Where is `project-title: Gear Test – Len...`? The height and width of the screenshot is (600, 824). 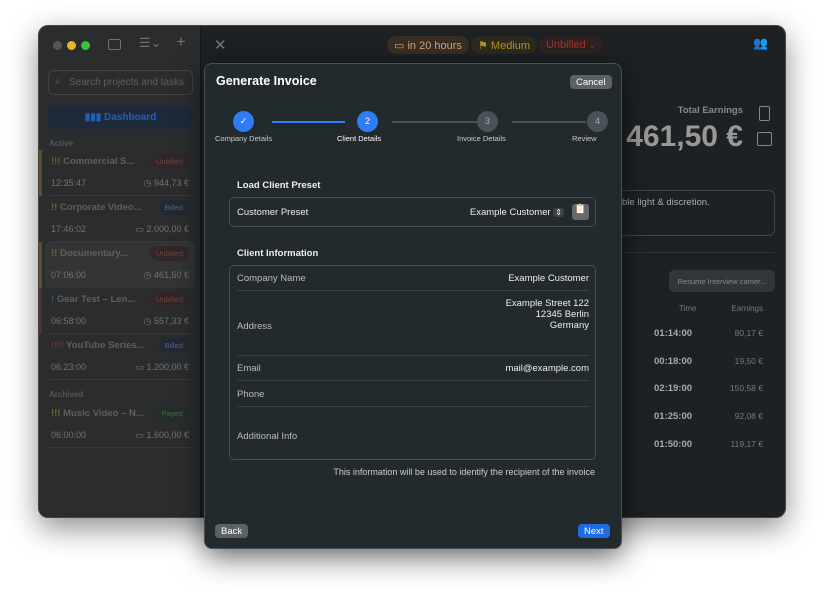
project-title: Gear Test – Len... is located at coordinates (96, 299).